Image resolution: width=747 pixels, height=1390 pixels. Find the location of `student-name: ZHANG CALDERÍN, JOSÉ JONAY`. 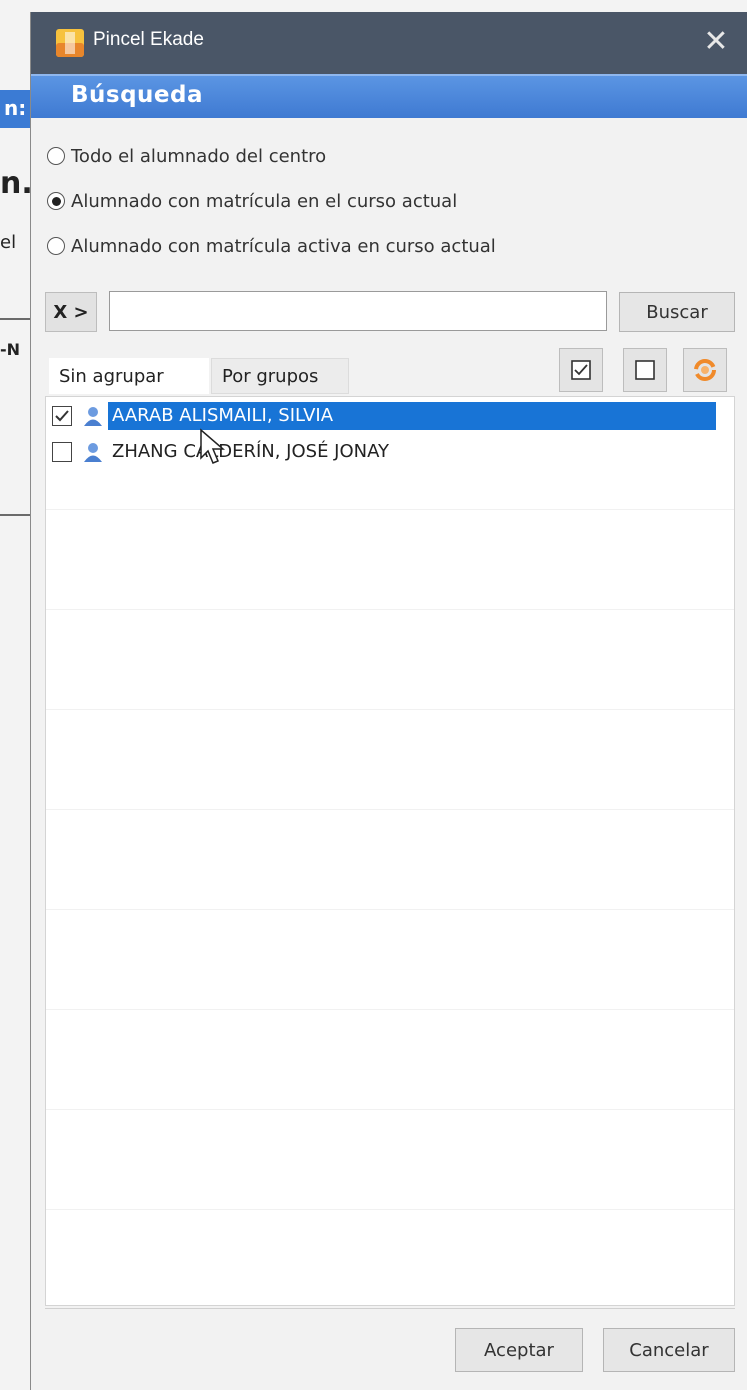

student-name: ZHANG CALDERÍN, JOSÉ JONAY is located at coordinates (251, 451).